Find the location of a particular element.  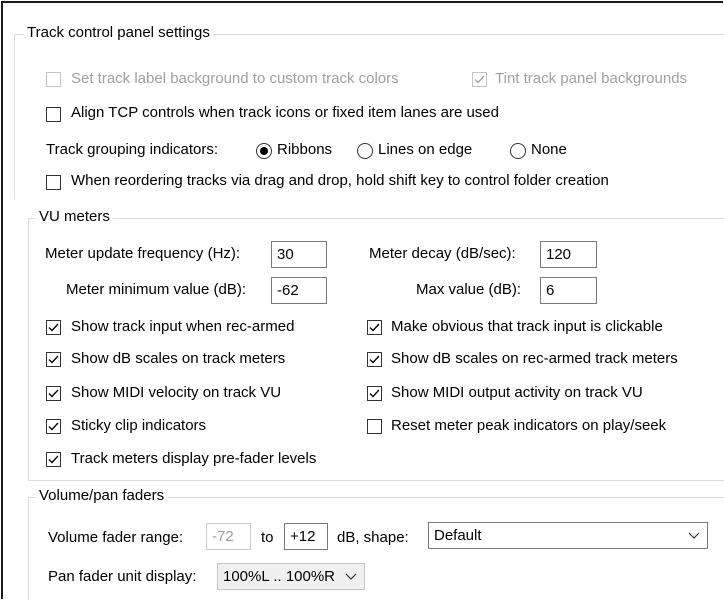

pan-value: 100%L .. 100%R is located at coordinates (279, 576).